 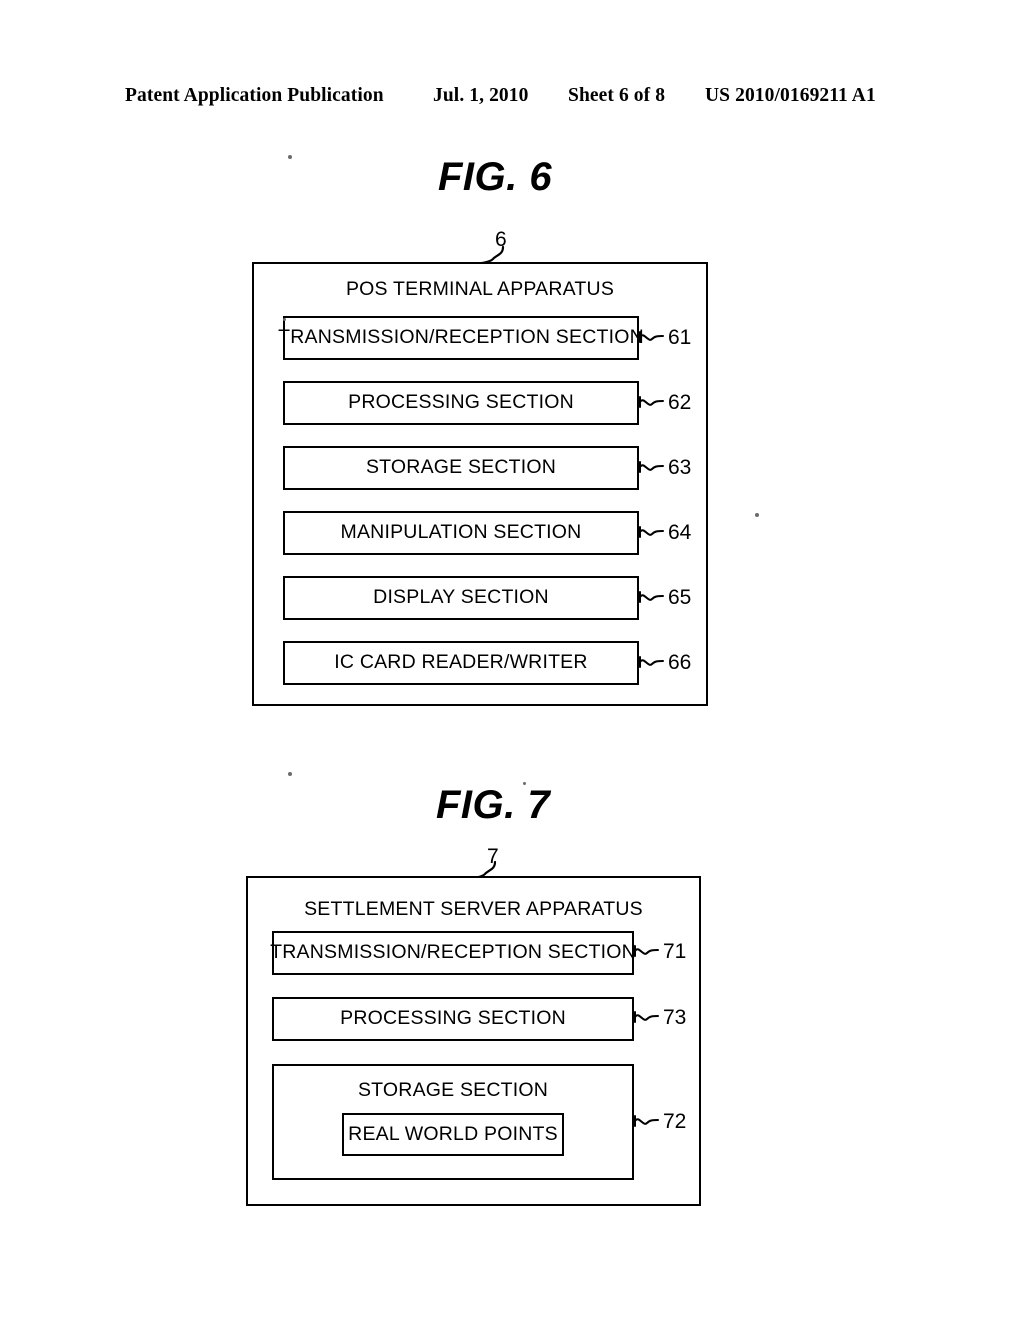 I want to click on settlement-server-apparatus-title: SETTLEMENT SERVER APPARATUS, so click(x=473, y=909).